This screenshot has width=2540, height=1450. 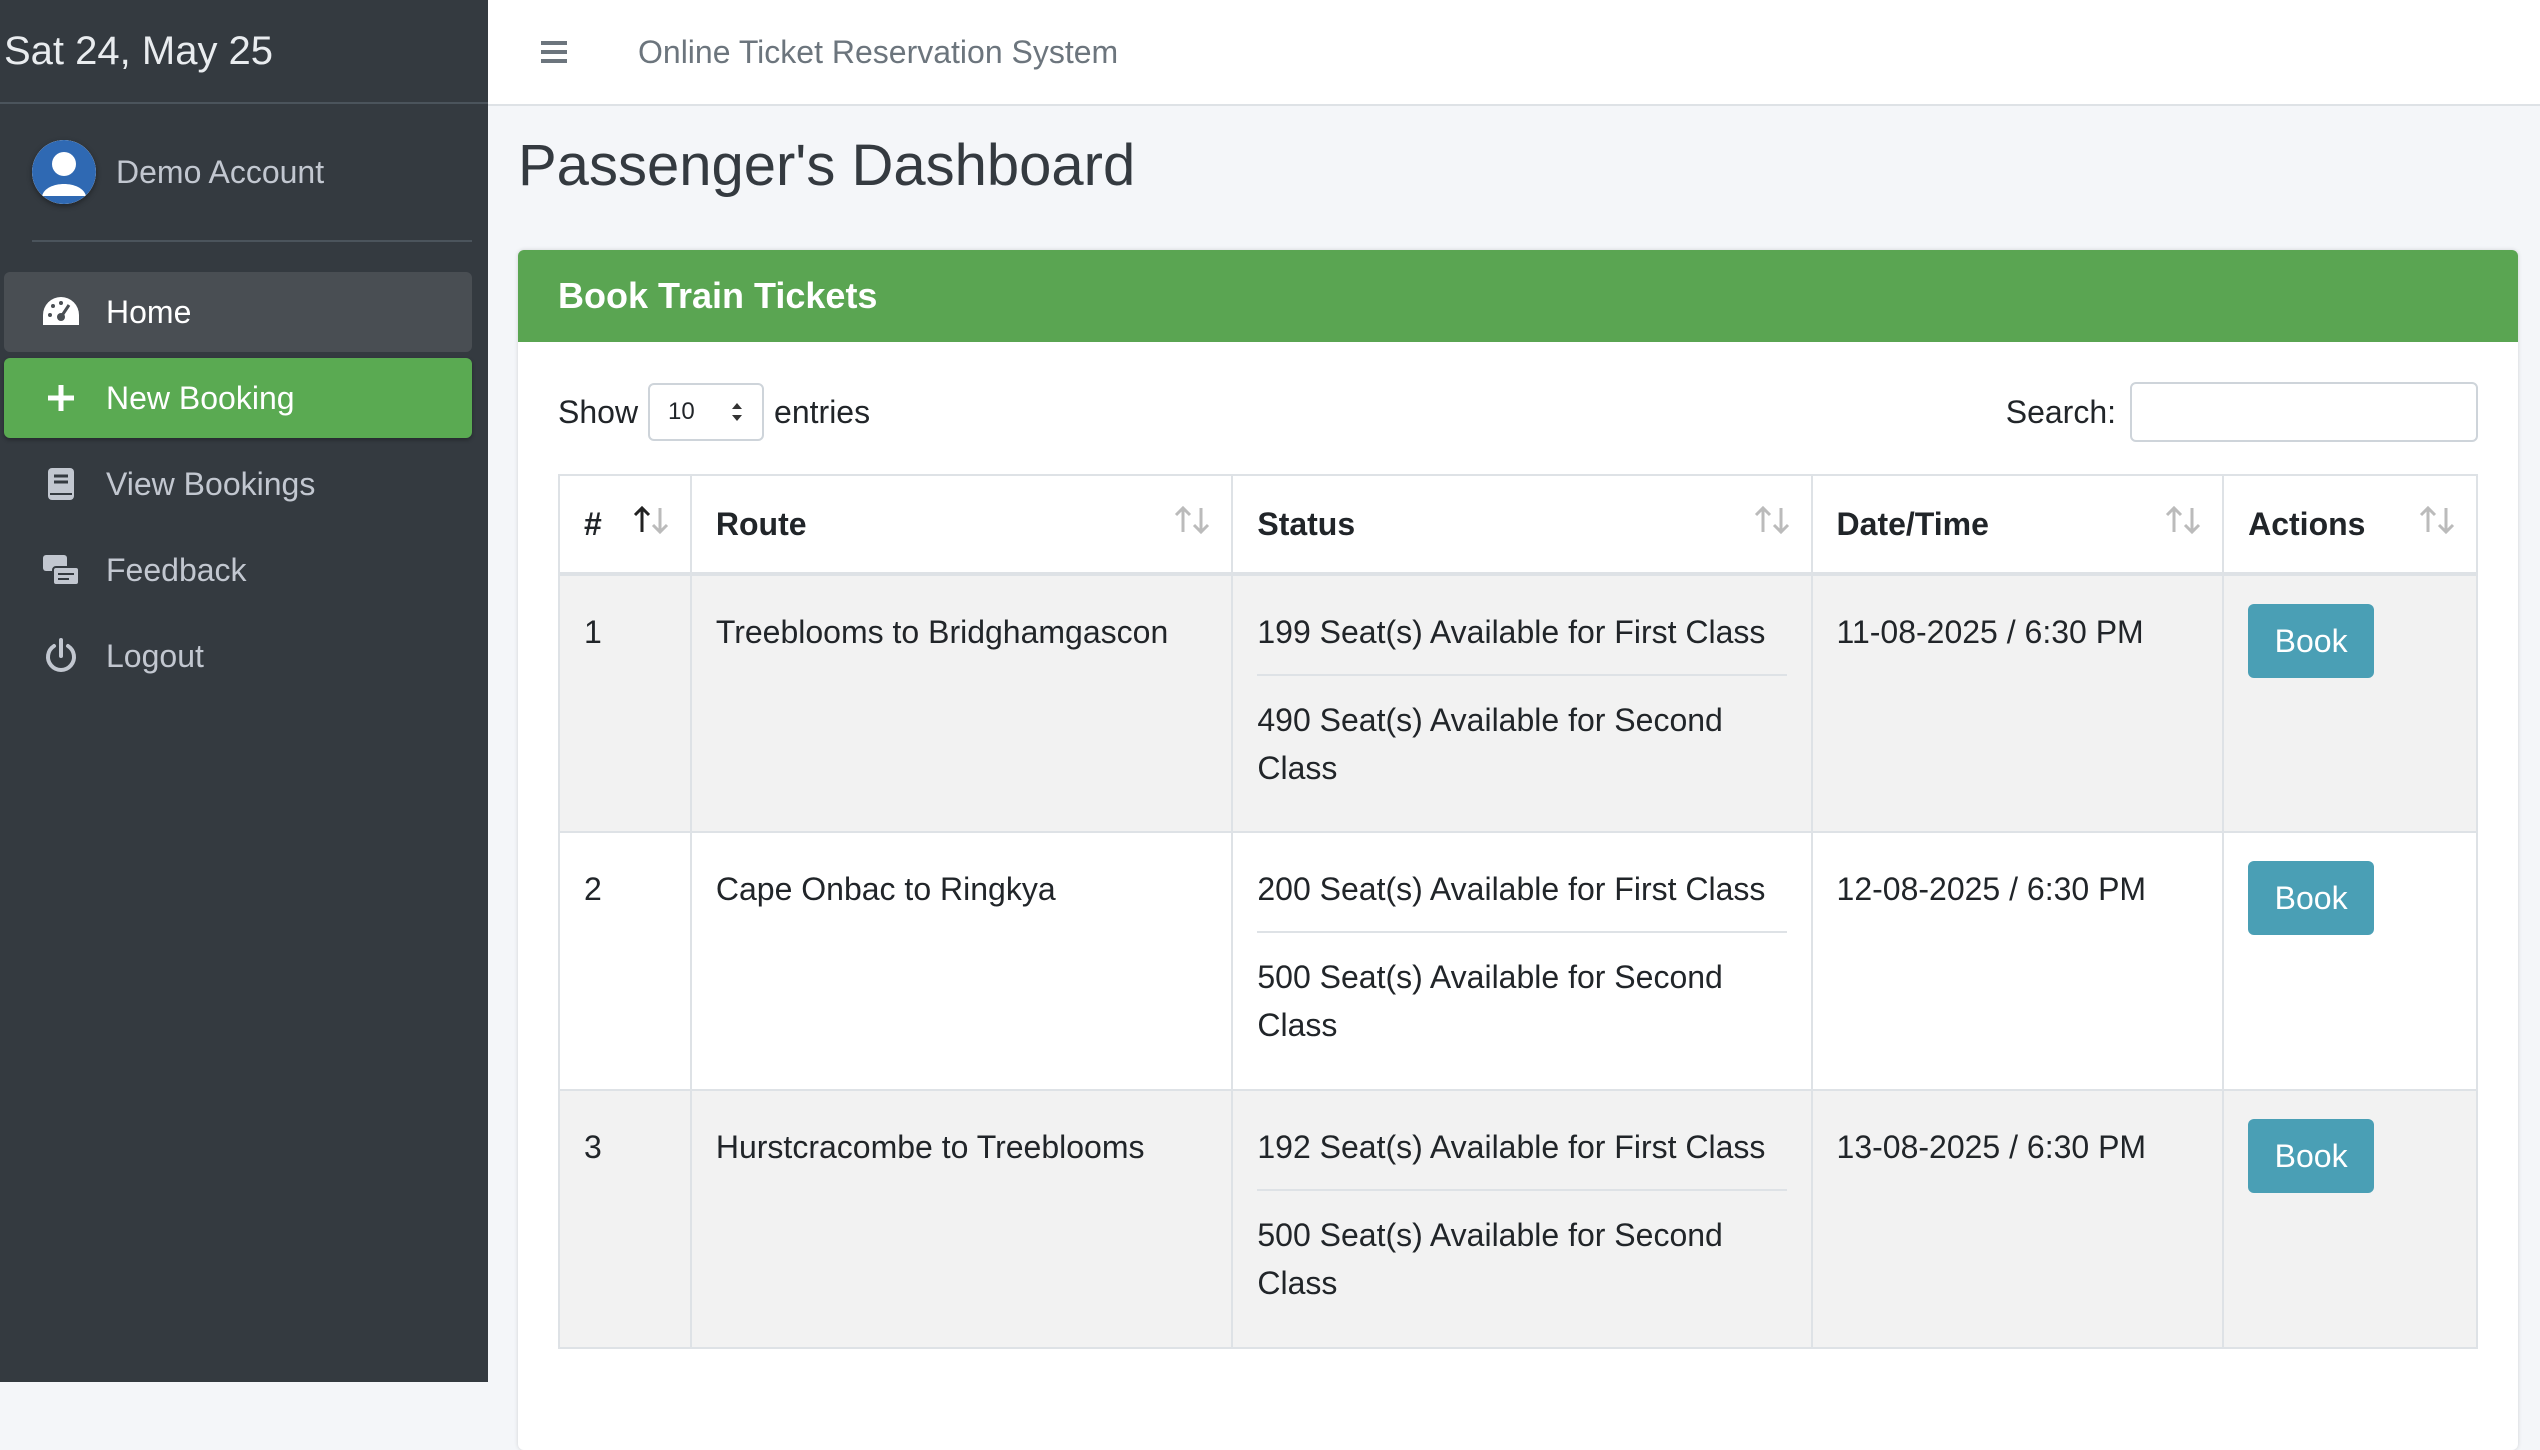 What do you see at coordinates (625, 525) in the screenshot?
I see `column-header-number: #` at bounding box center [625, 525].